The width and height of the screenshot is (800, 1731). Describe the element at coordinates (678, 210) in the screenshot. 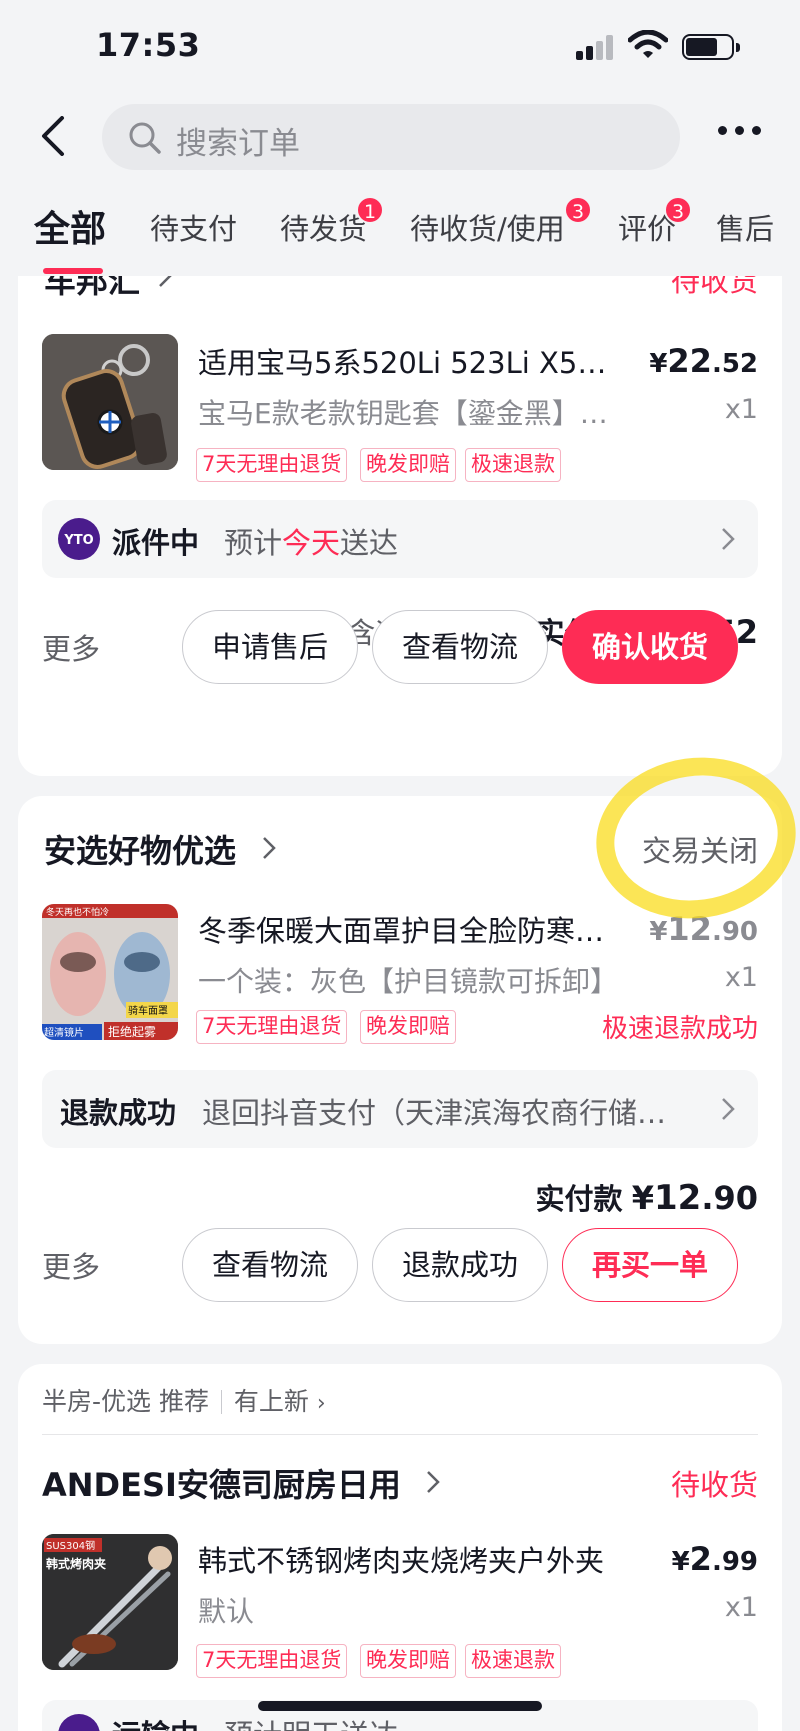

I see `badge-review: 3` at that location.